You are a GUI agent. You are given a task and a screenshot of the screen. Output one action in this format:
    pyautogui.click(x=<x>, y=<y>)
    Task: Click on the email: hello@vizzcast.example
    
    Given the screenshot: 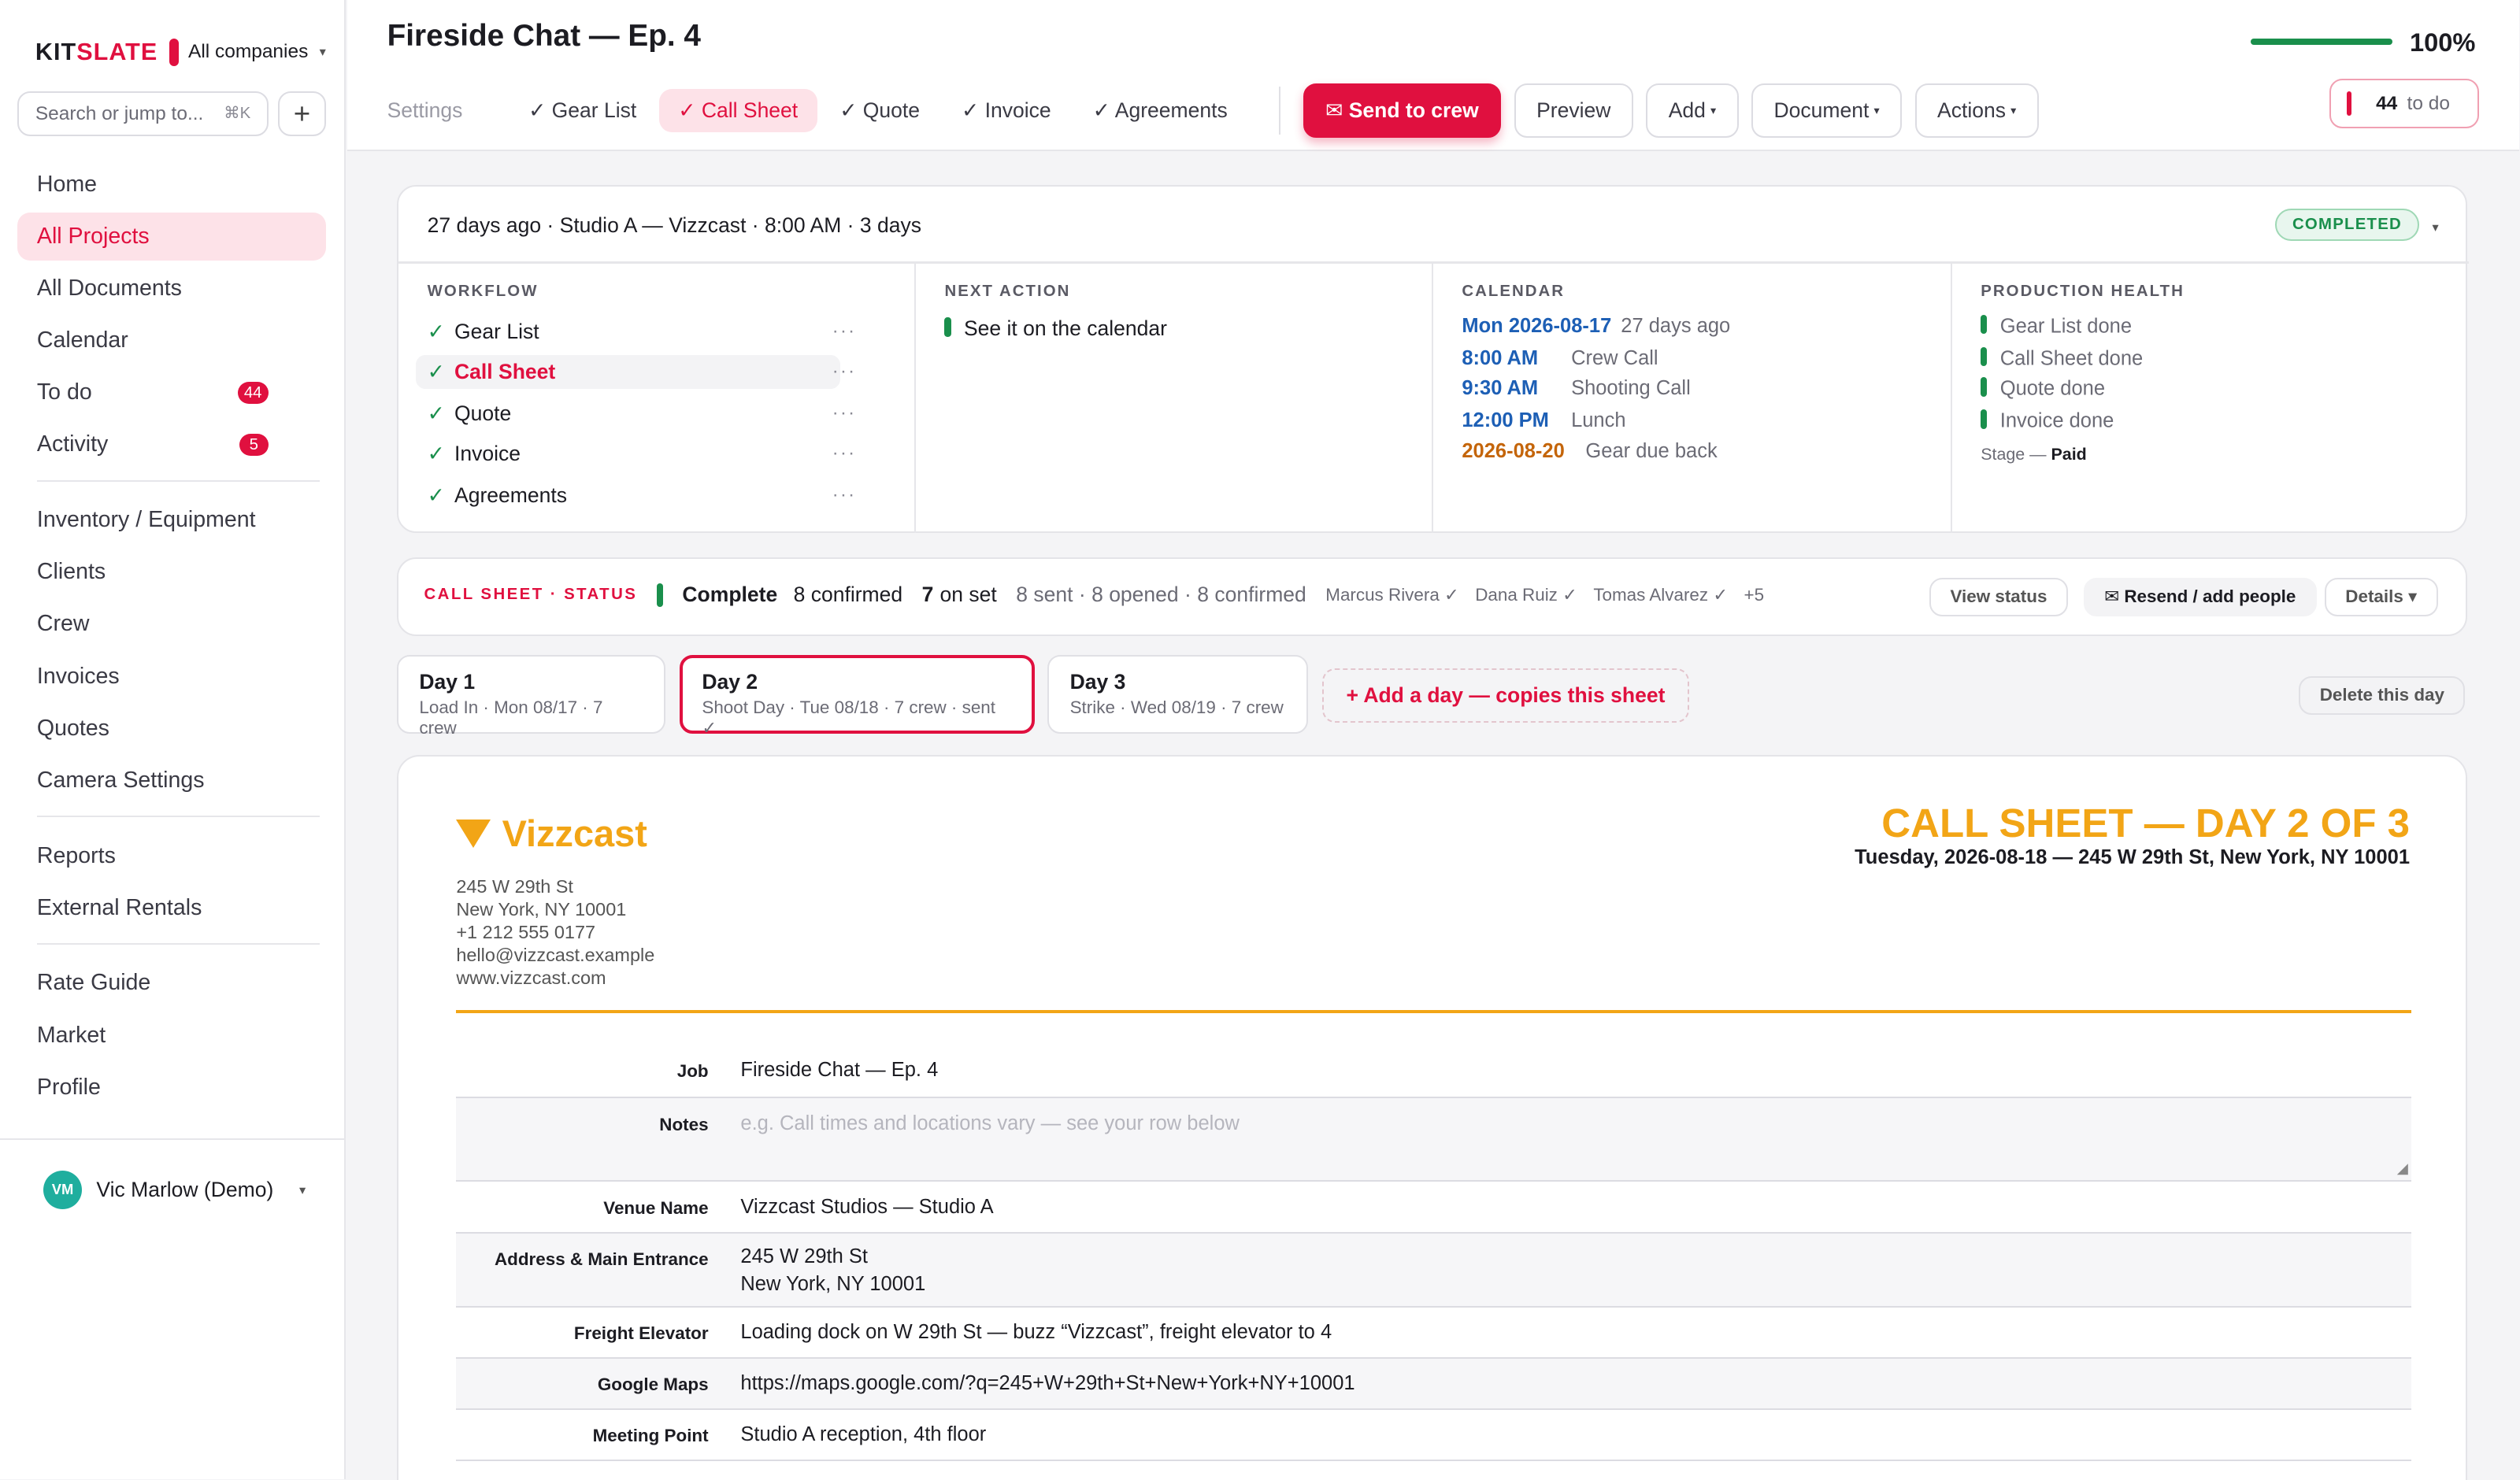 What is the action you would take?
    pyautogui.click(x=555, y=955)
    